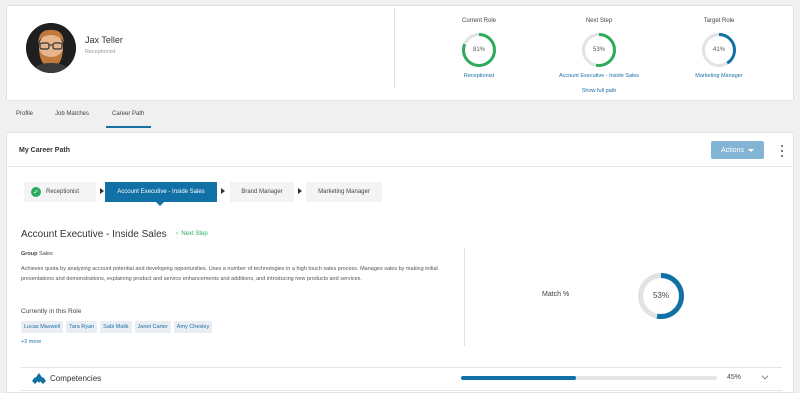 Image resolution: width=800 pixels, height=393 pixels. I want to click on group-line: Group Sales, so click(37, 254).